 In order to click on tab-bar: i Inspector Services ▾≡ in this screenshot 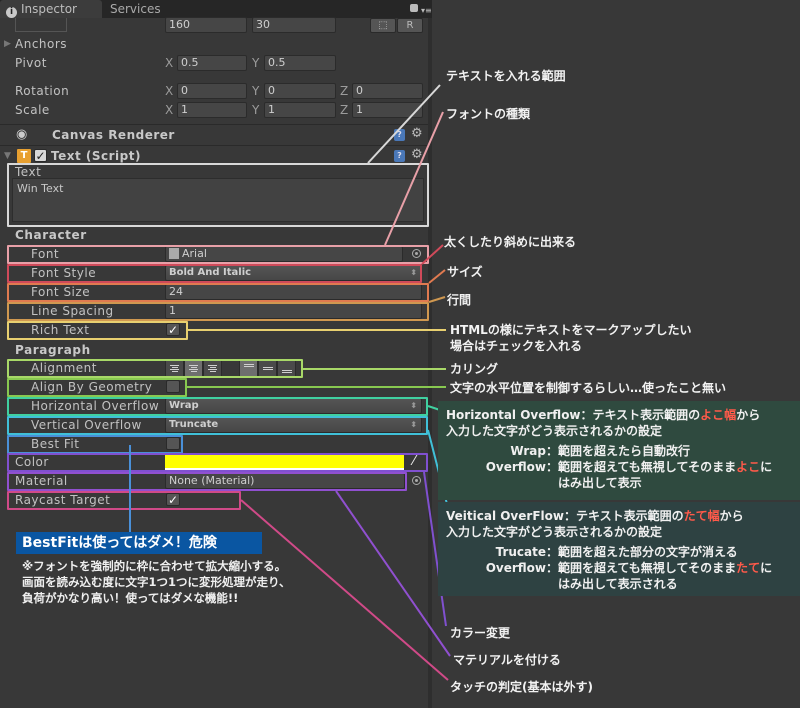, I will do `click(216, 9)`.